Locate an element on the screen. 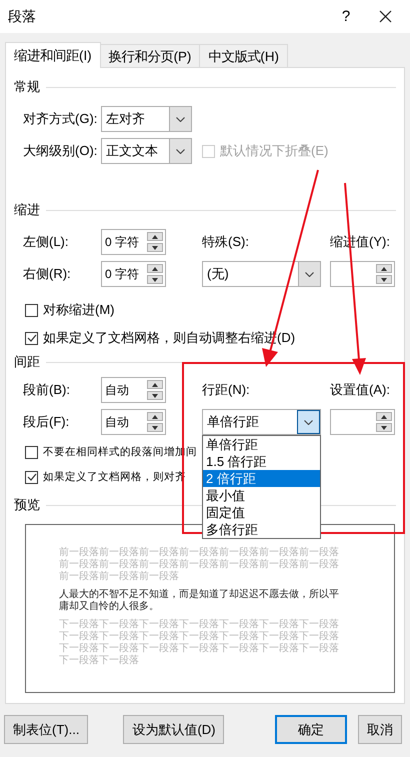 This screenshot has height=757, width=410. dropdown-option: 1.5 倍行距 is located at coordinates (261, 461).